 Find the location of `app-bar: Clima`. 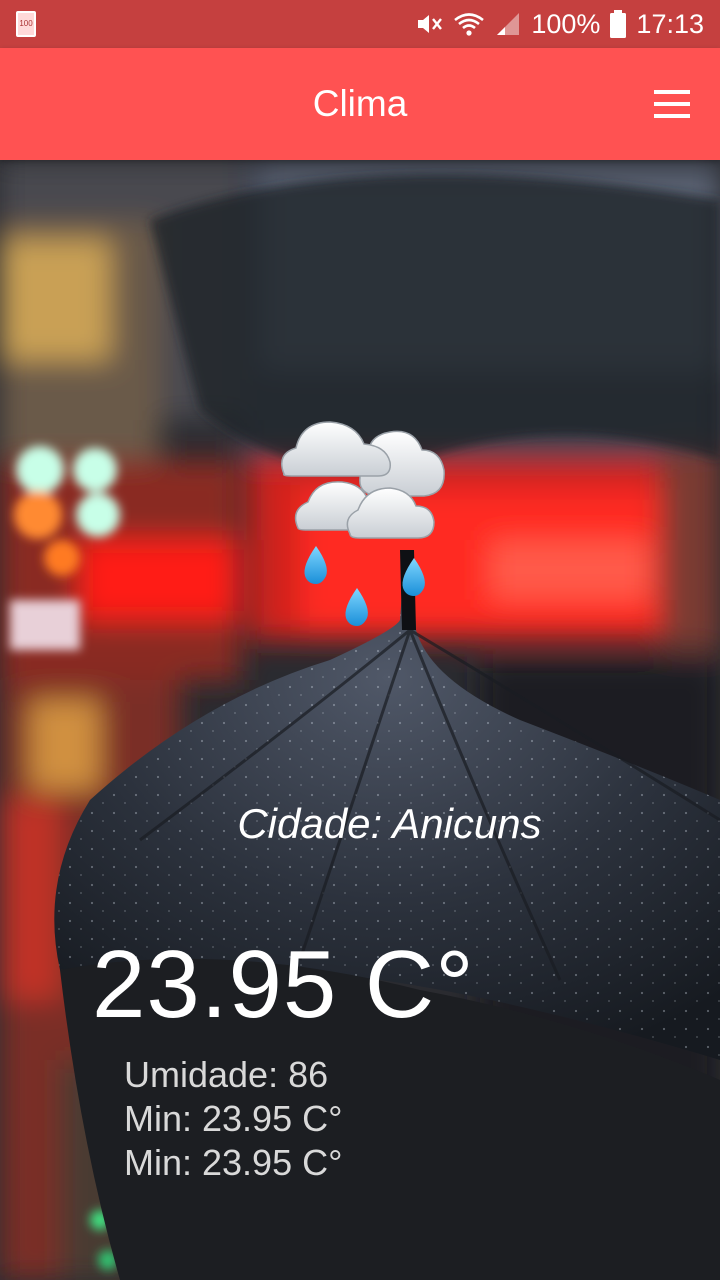

app-bar: Clima is located at coordinates (360, 104).